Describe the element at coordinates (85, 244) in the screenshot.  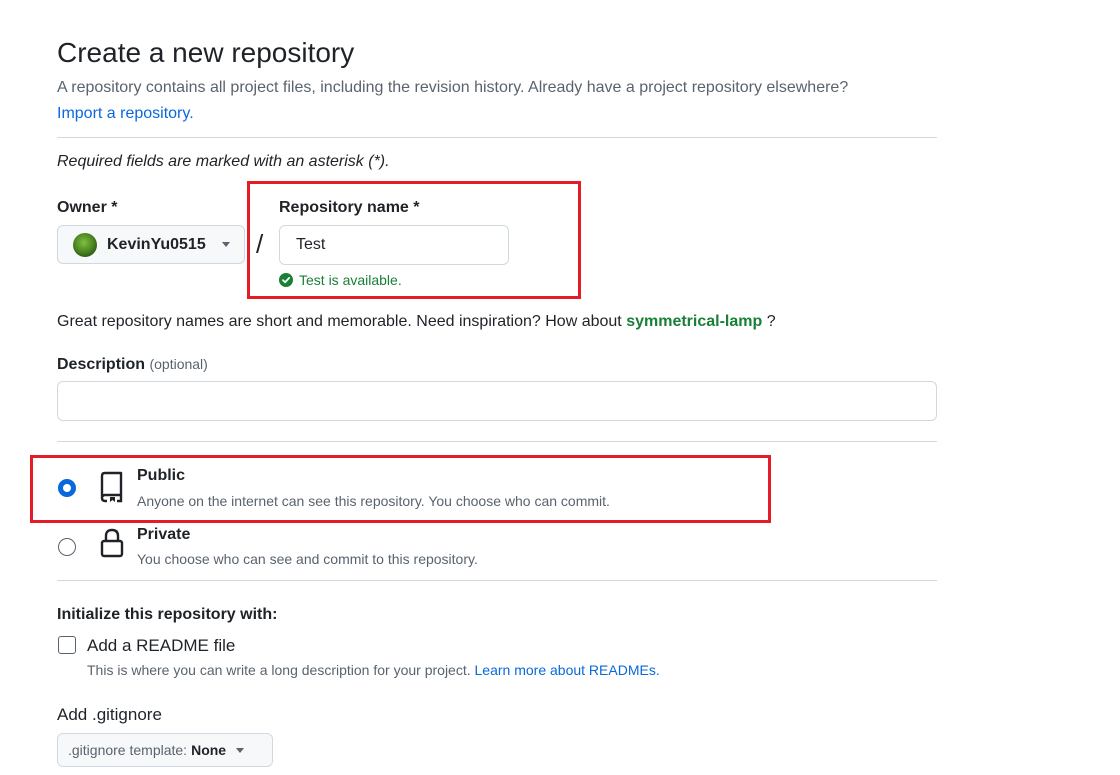
I see `avatar` at that location.